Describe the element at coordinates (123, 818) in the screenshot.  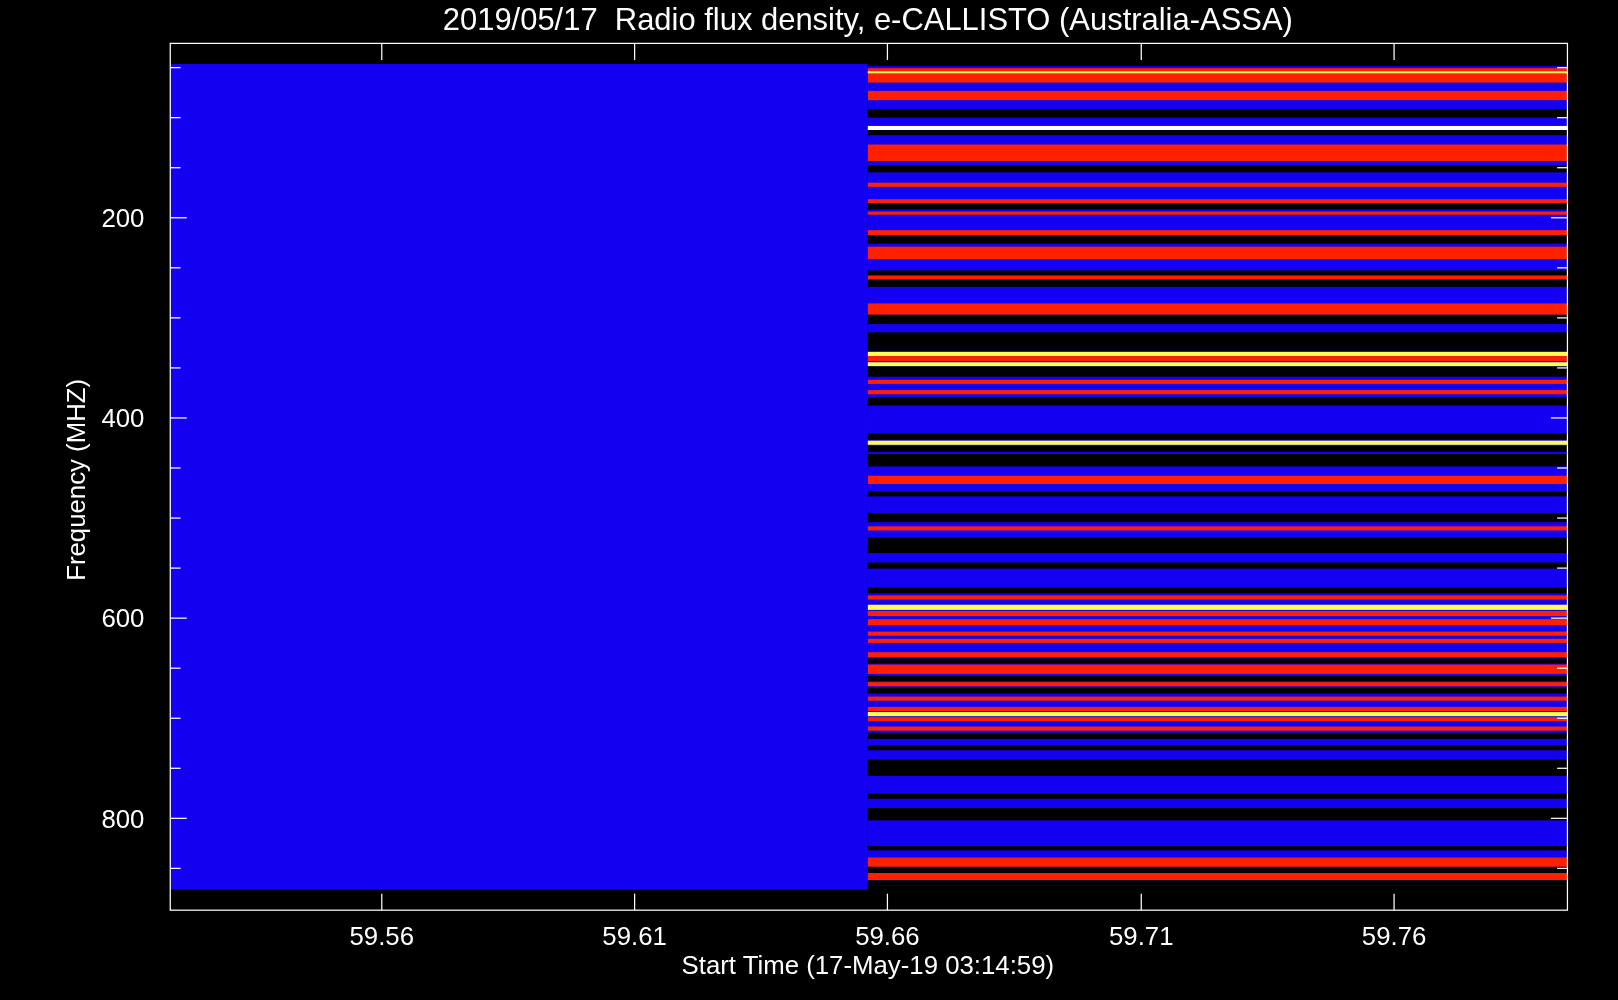
I see `tick-label: 800` at that location.